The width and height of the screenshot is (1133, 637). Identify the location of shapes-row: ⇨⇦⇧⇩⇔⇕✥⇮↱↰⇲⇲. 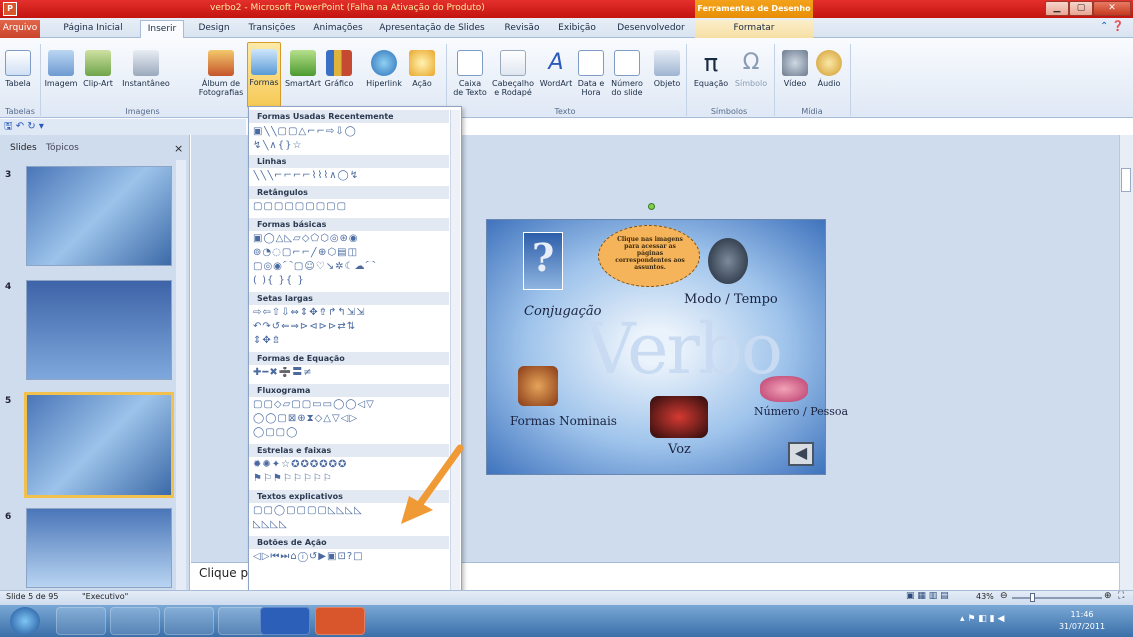
(350, 312).